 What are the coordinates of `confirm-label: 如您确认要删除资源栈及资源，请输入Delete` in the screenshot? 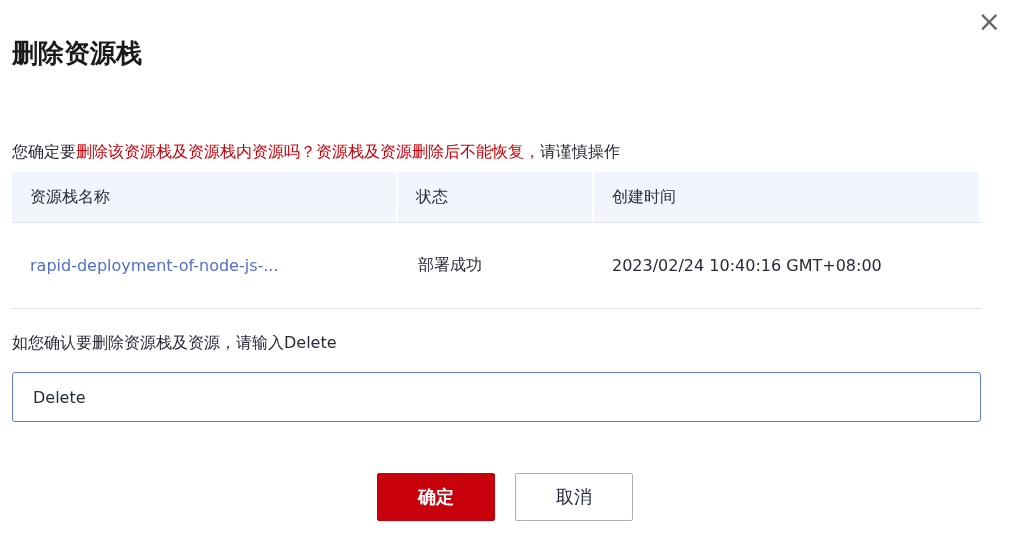 It's located at (175, 343).